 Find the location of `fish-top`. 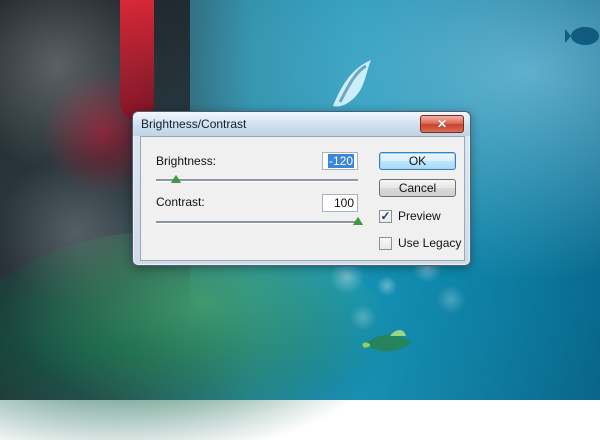

fish-top is located at coordinates (352, 83).